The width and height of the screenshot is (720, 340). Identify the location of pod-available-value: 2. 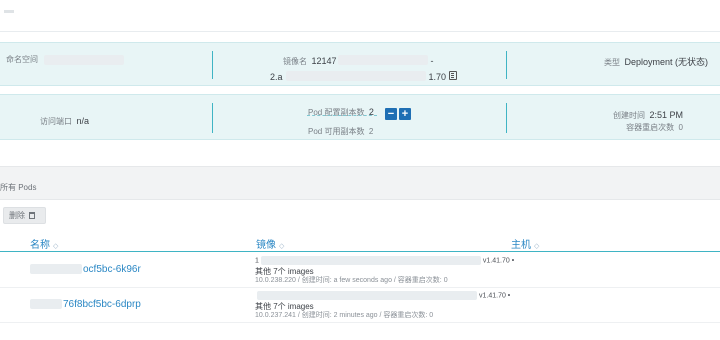
(371, 131).